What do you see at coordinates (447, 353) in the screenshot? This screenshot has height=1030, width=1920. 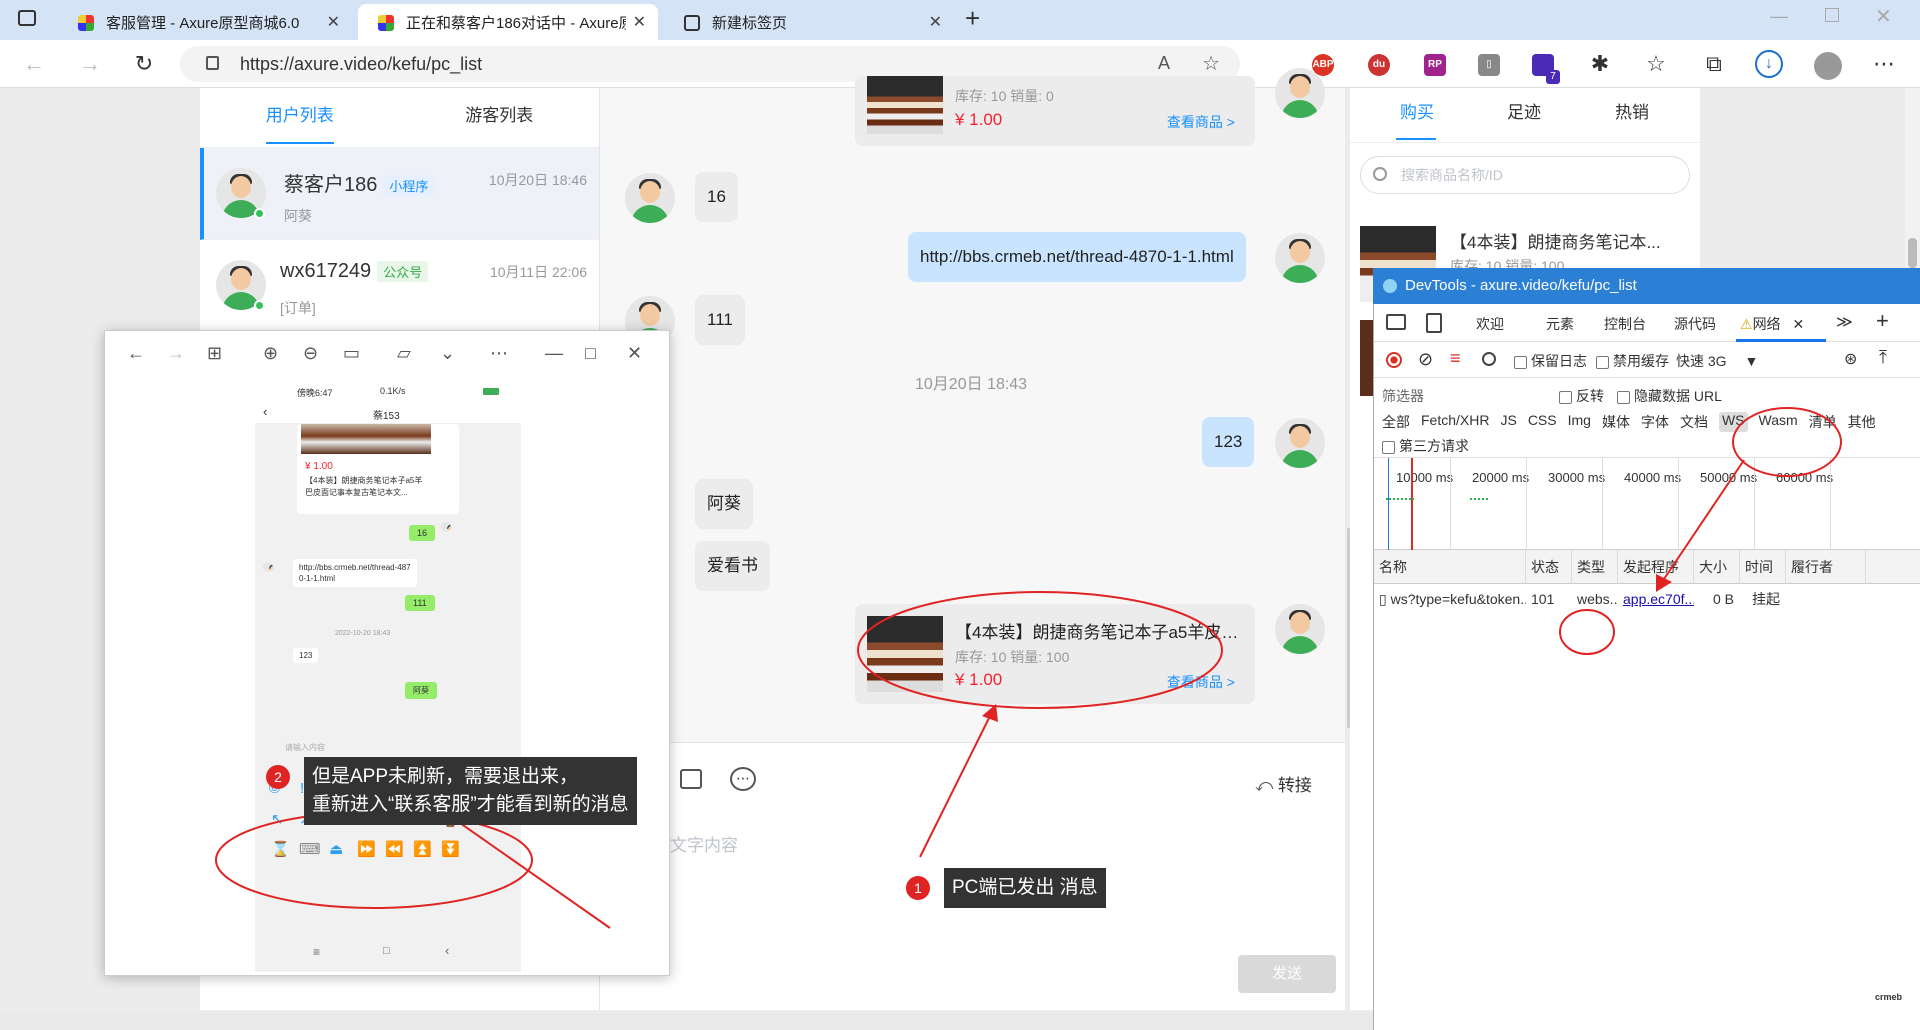 I see `chevron-down-icon: ⌄` at bounding box center [447, 353].